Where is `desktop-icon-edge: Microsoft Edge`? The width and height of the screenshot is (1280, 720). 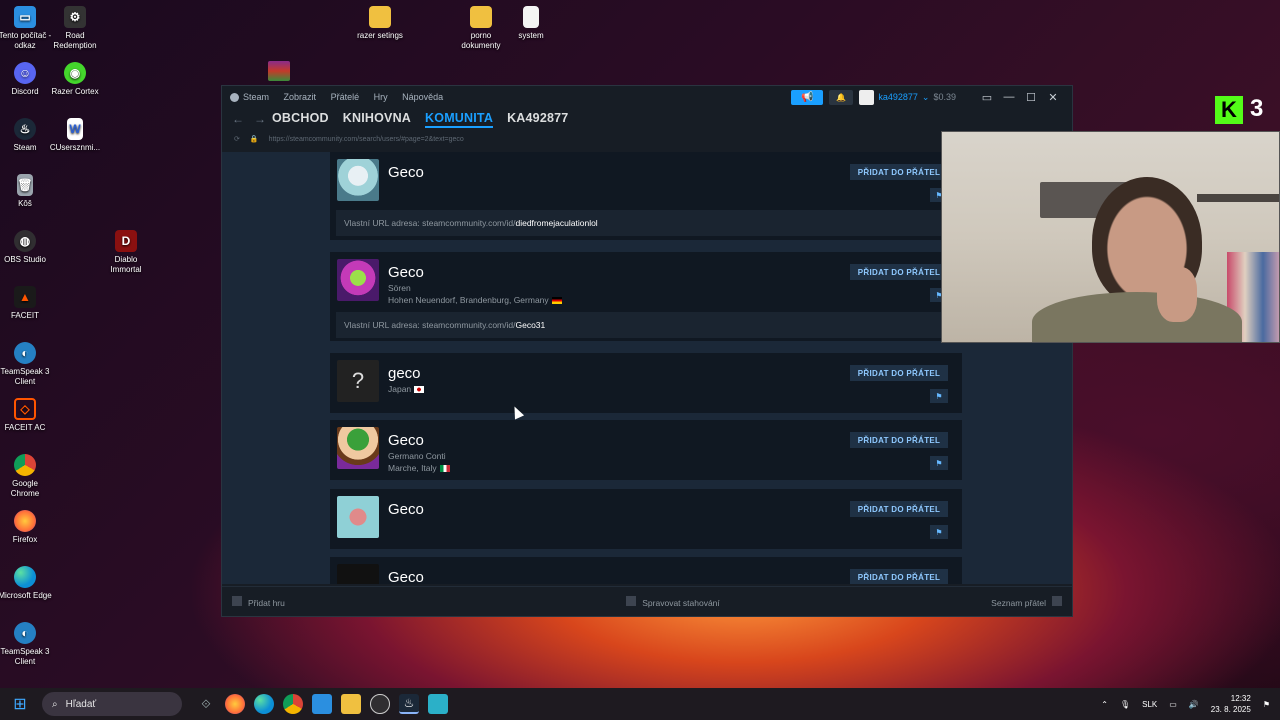
desktop-icon-edge: Microsoft Edge is located at coordinates (26, 583).